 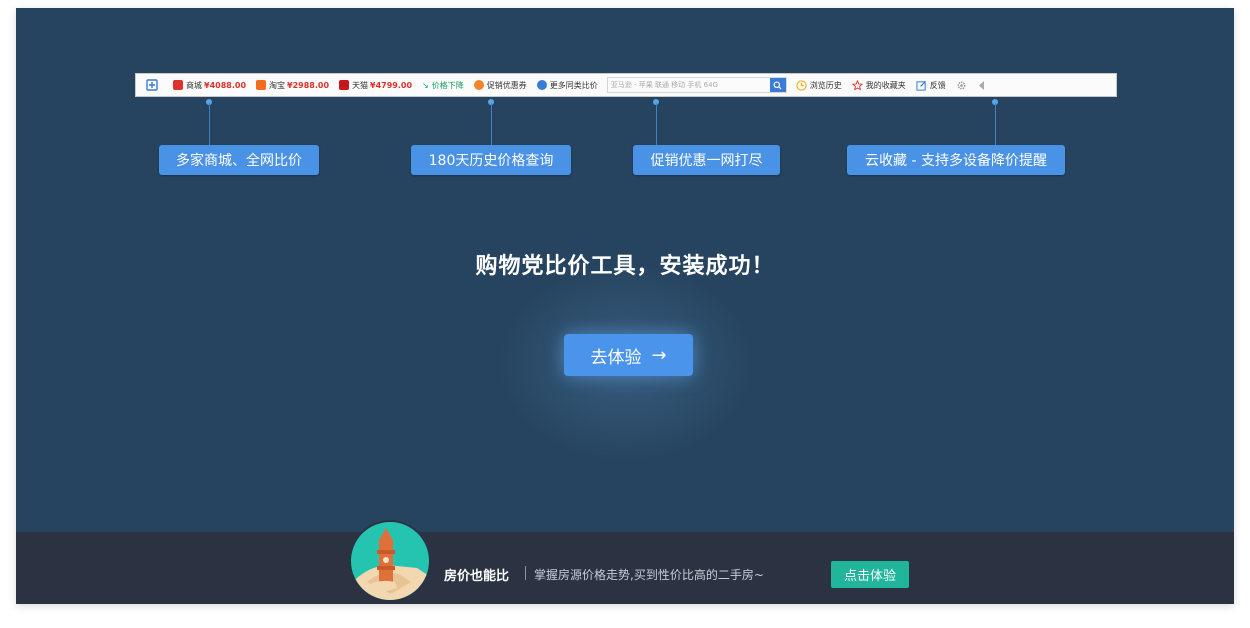 I want to click on collapse-button, so click(x=981, y=85).